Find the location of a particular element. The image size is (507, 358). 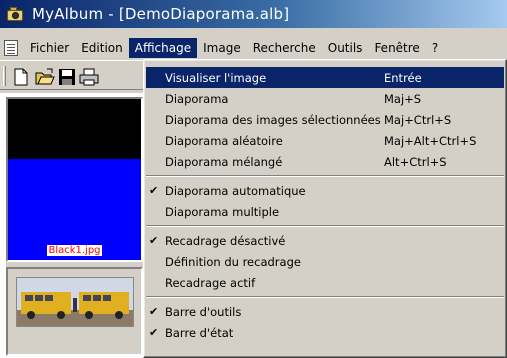

open-folder-icon is located at coordinates (45, 77).